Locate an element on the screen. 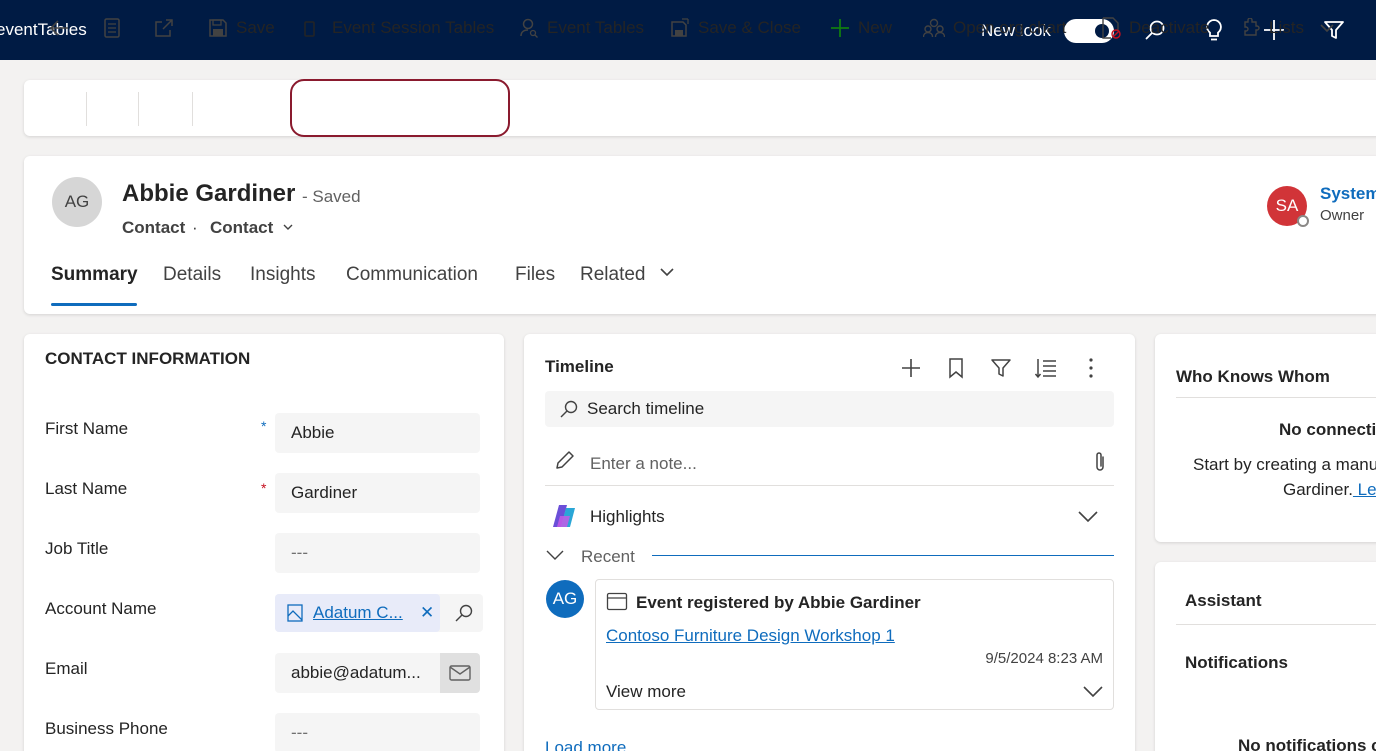 The height and width of the screenshot is (751, 1376). timeline-item-title: Event registered by Abbie Gardiner is located at coordinates (778, 602).